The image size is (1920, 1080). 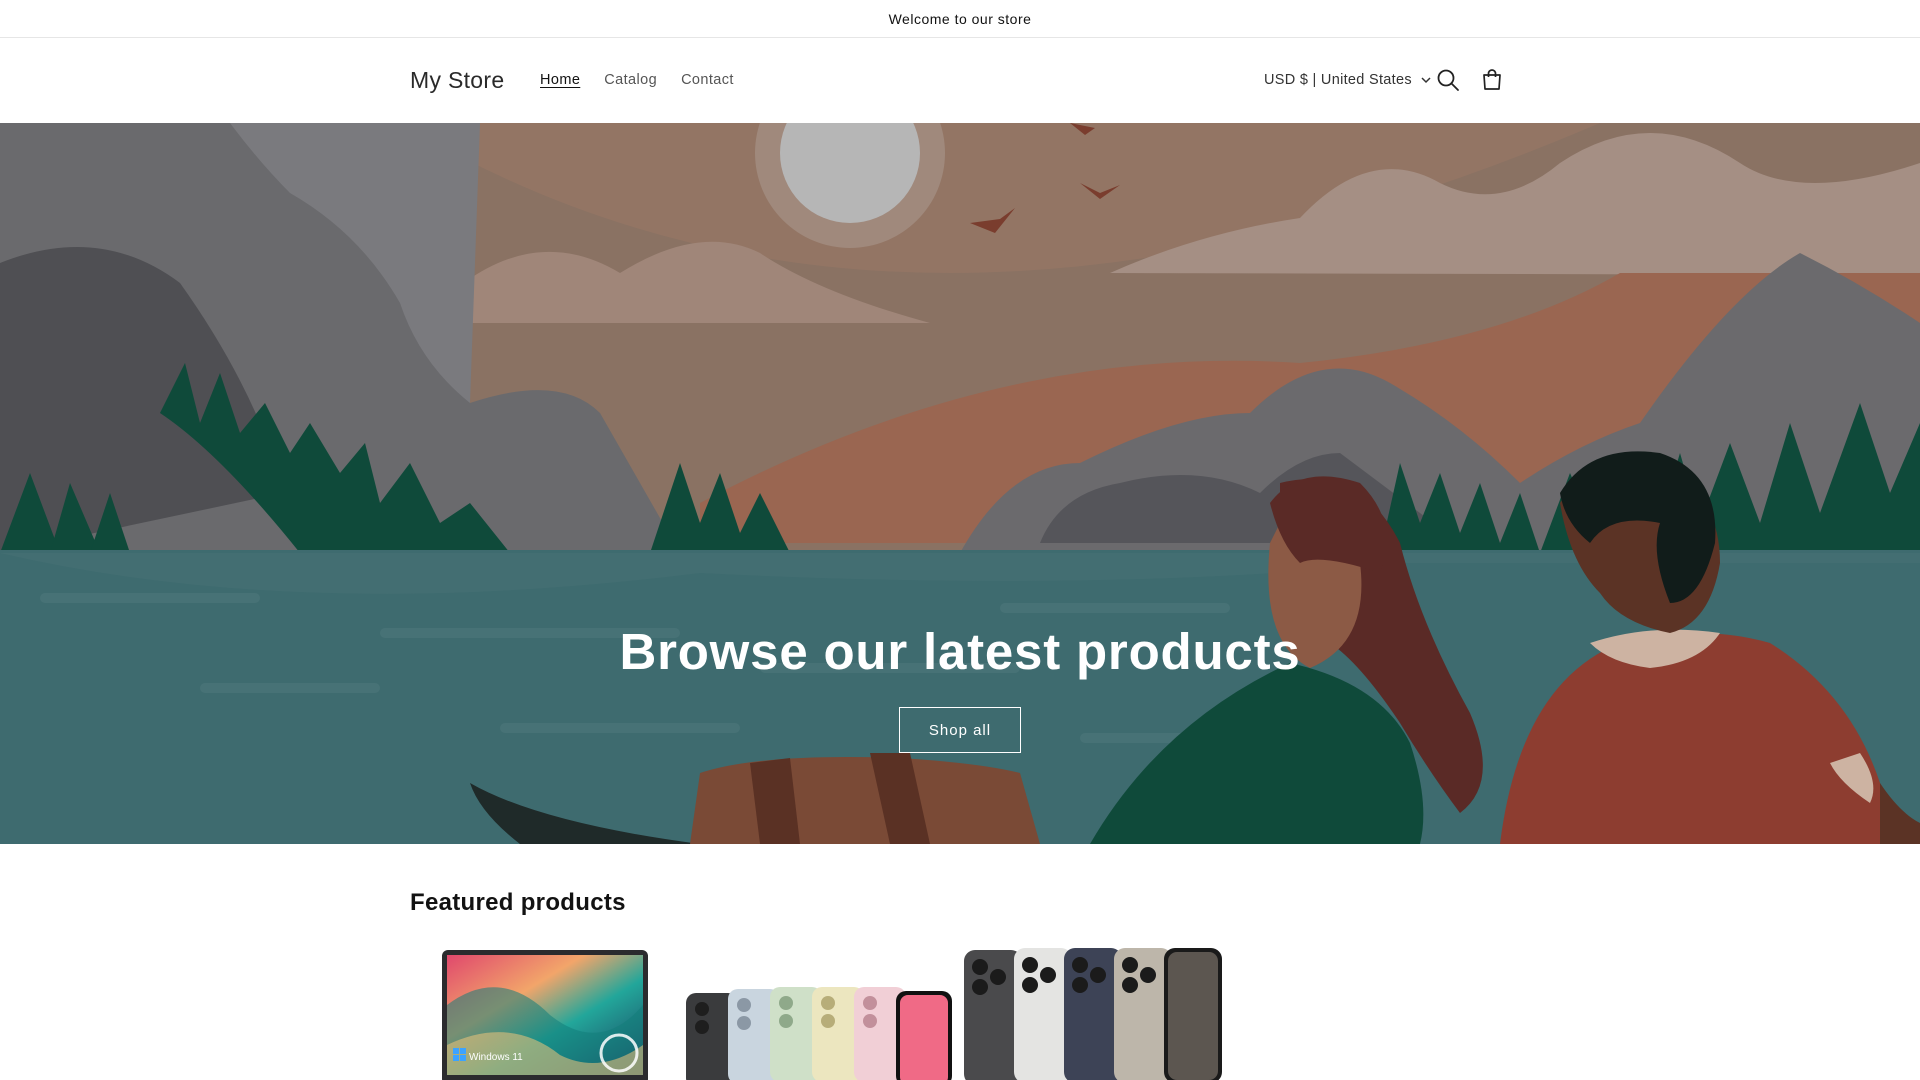 What do you see at coordinates (1492, 80) in the screenshot?
I see `cart-icon` at bounding box center [1492, 80].